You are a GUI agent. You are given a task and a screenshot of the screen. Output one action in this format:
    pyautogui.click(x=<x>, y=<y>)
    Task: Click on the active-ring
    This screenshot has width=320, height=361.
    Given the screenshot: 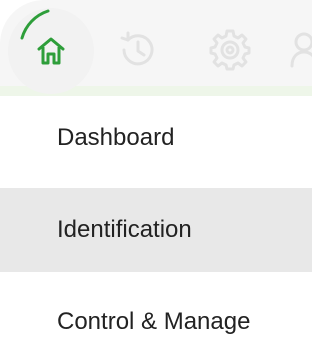 What is the action you would take?
    pyautogui.click(x=35, y=24)
    